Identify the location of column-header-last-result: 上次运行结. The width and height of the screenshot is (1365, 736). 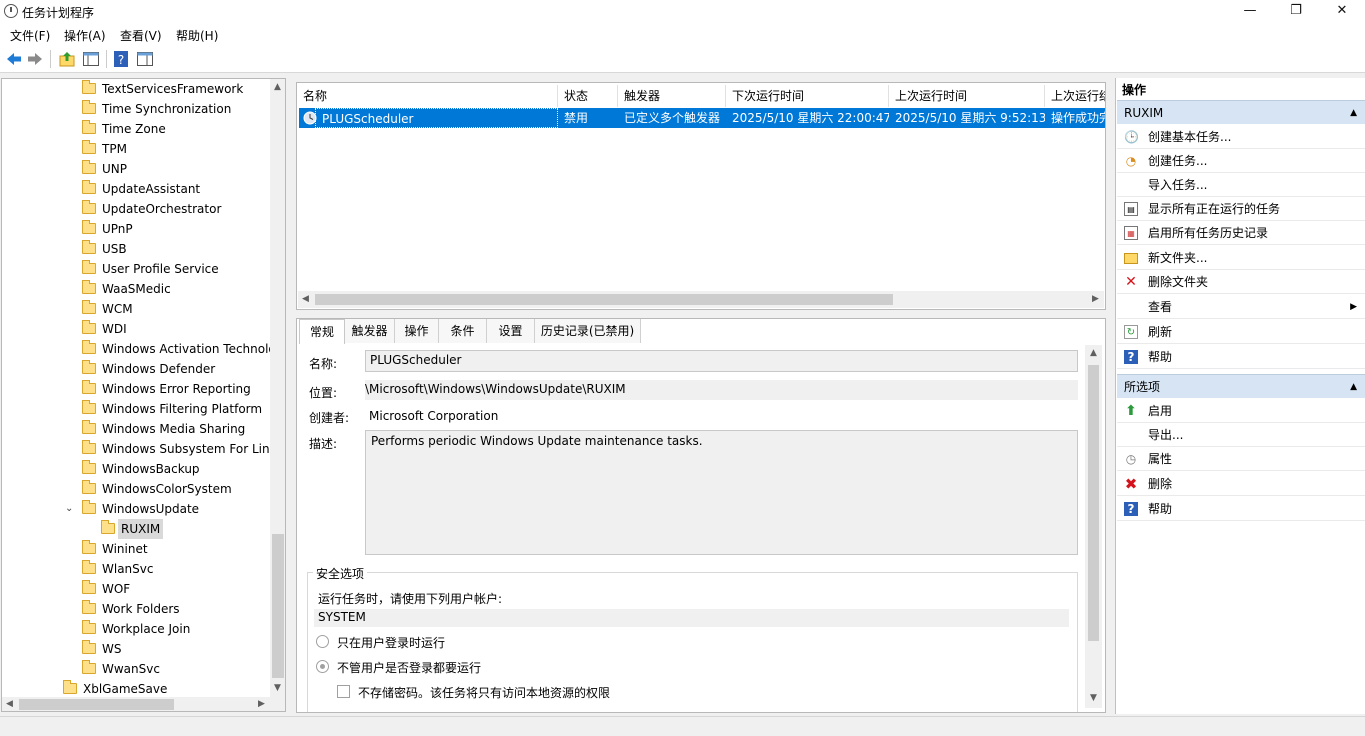
(1075, 96).